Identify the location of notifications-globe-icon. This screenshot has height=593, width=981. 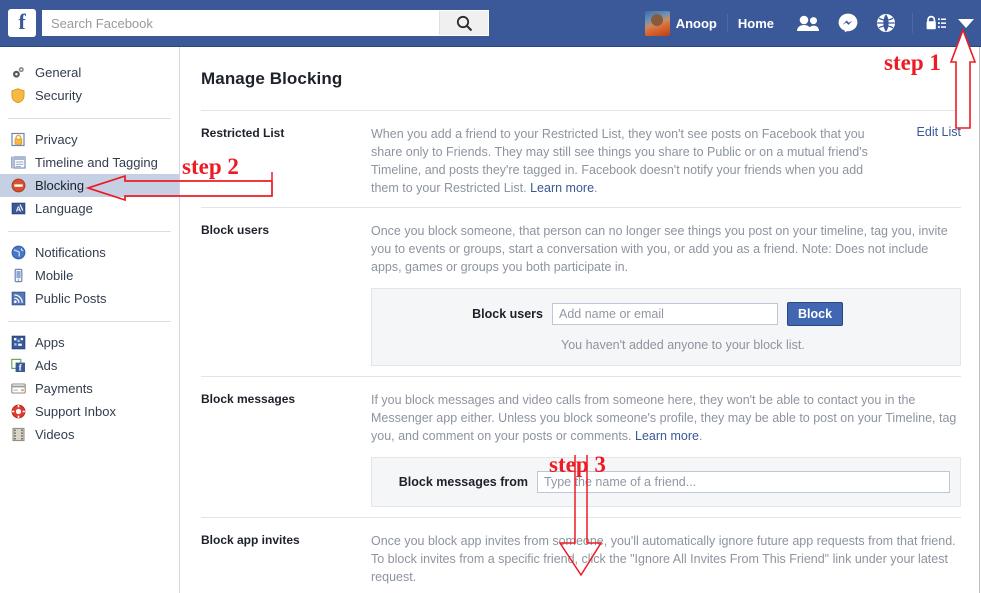
(886, 23).